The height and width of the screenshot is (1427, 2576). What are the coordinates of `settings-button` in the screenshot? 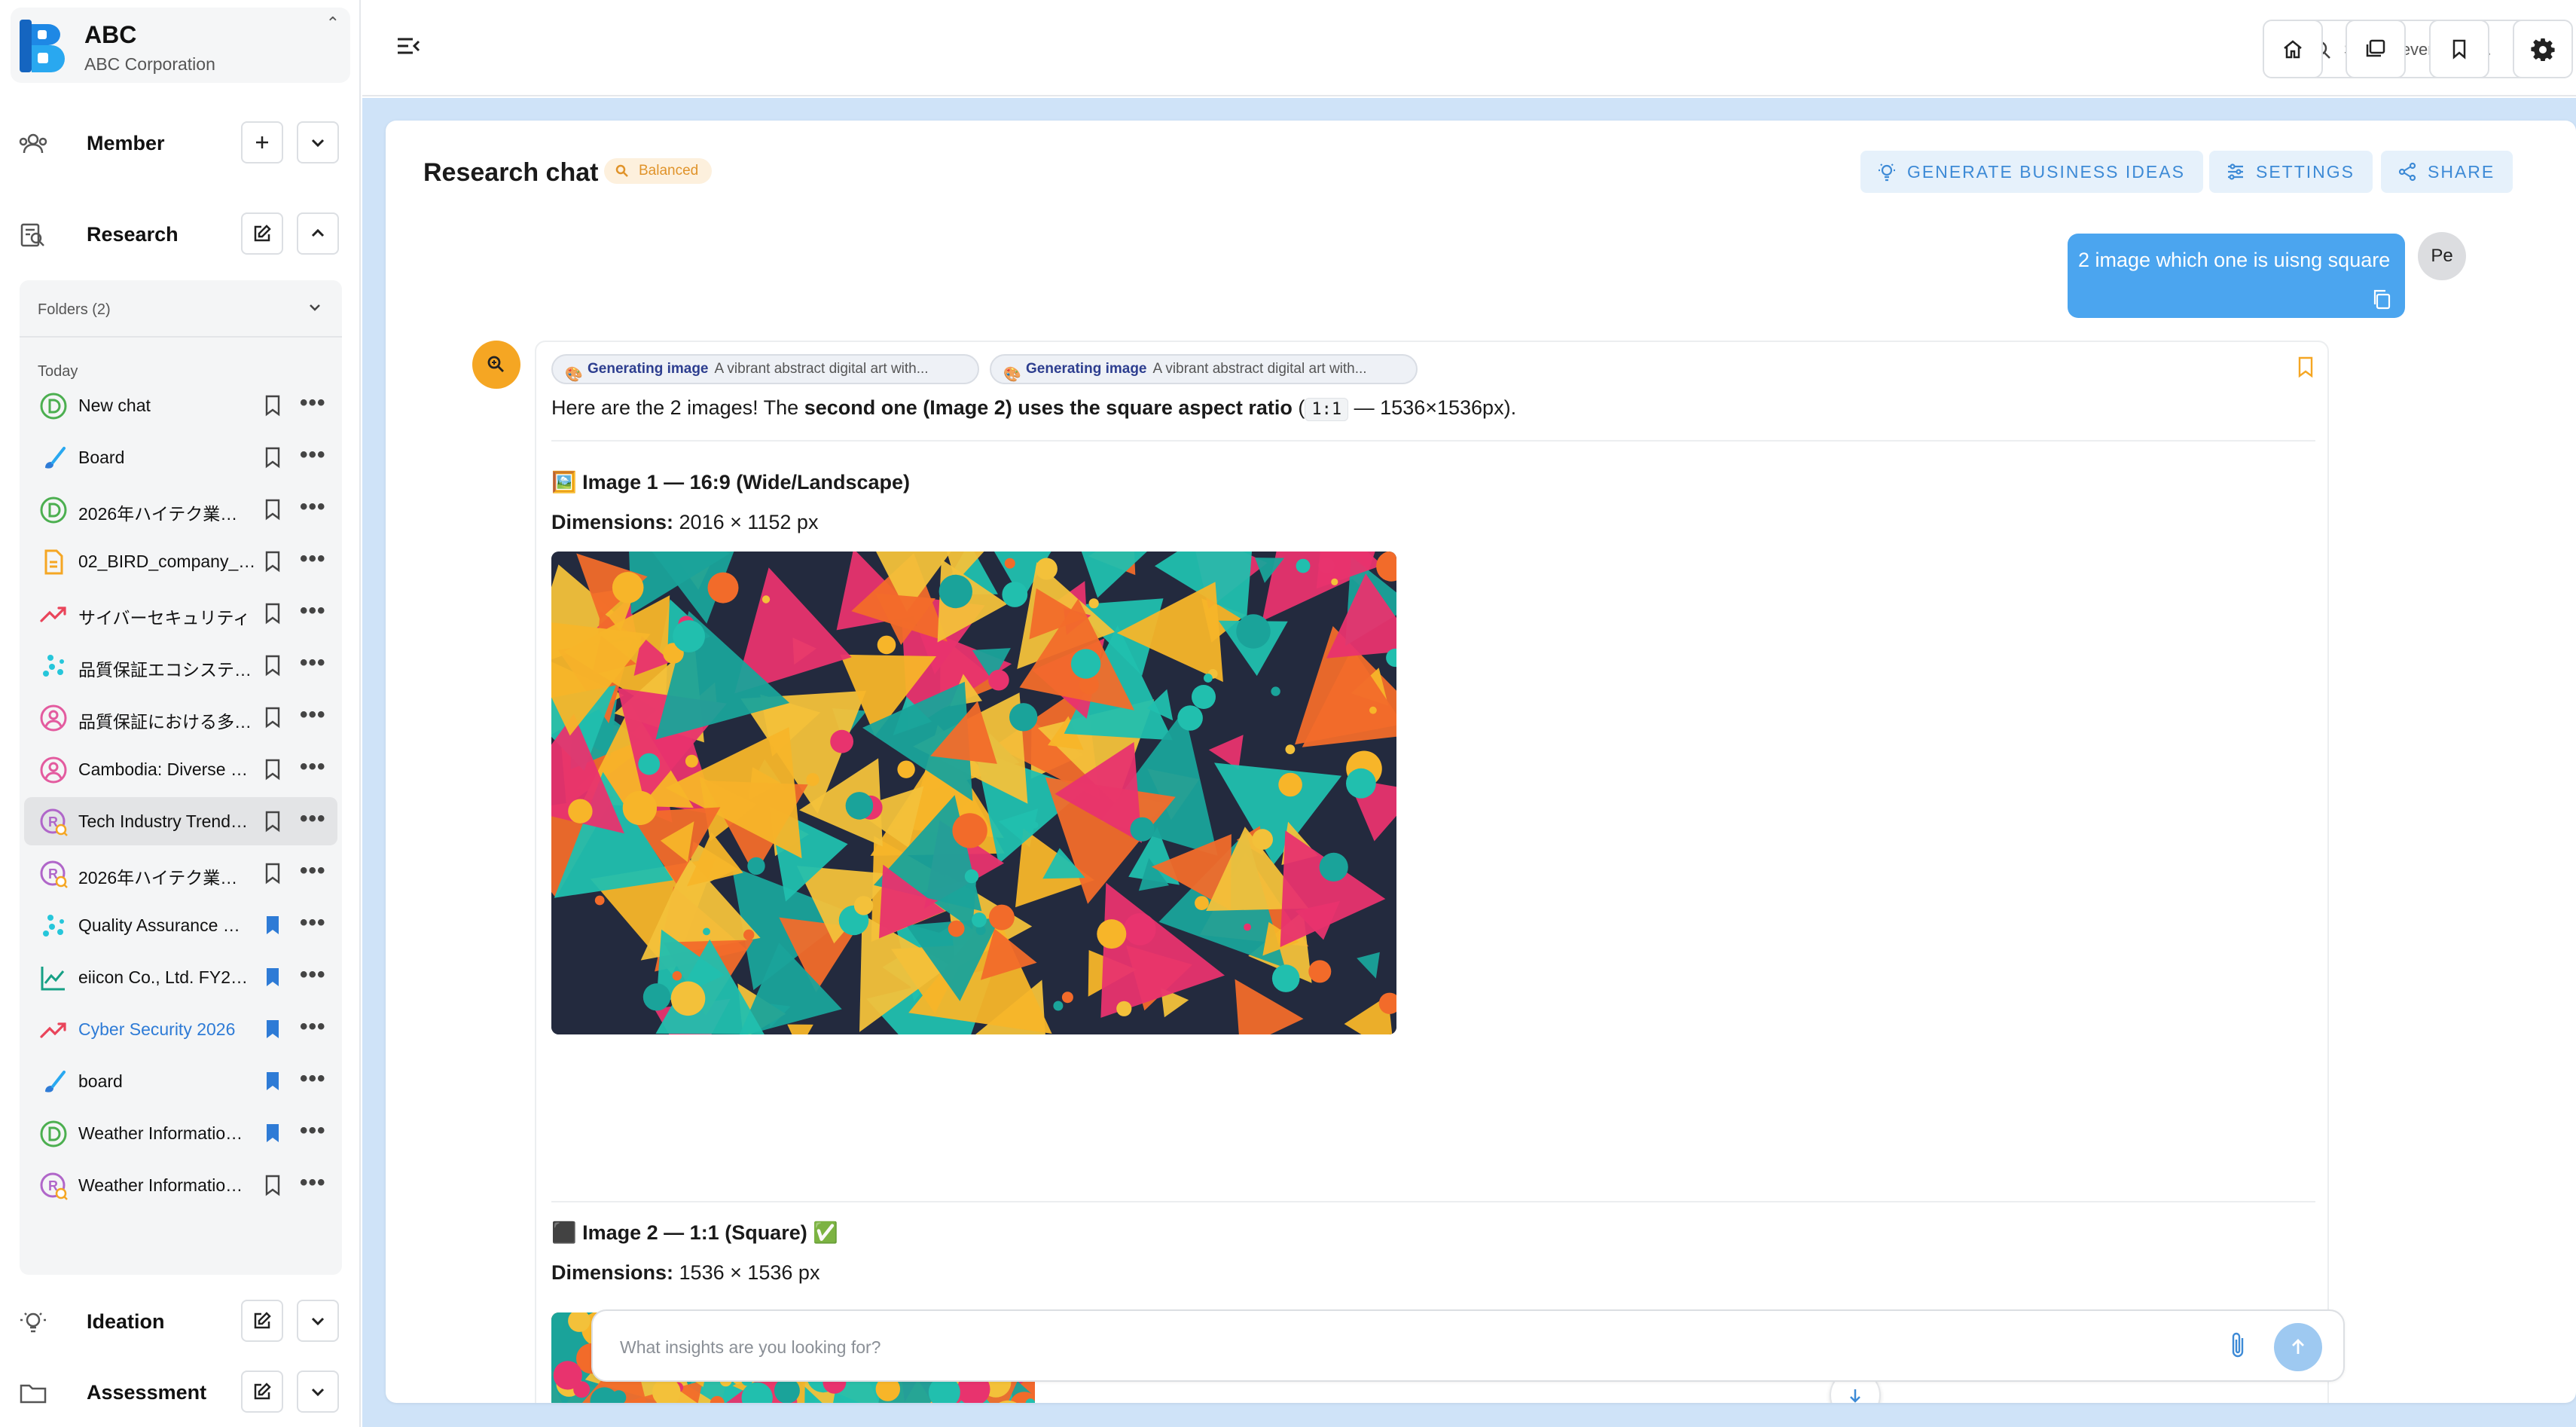 It's located at (2543, 49).